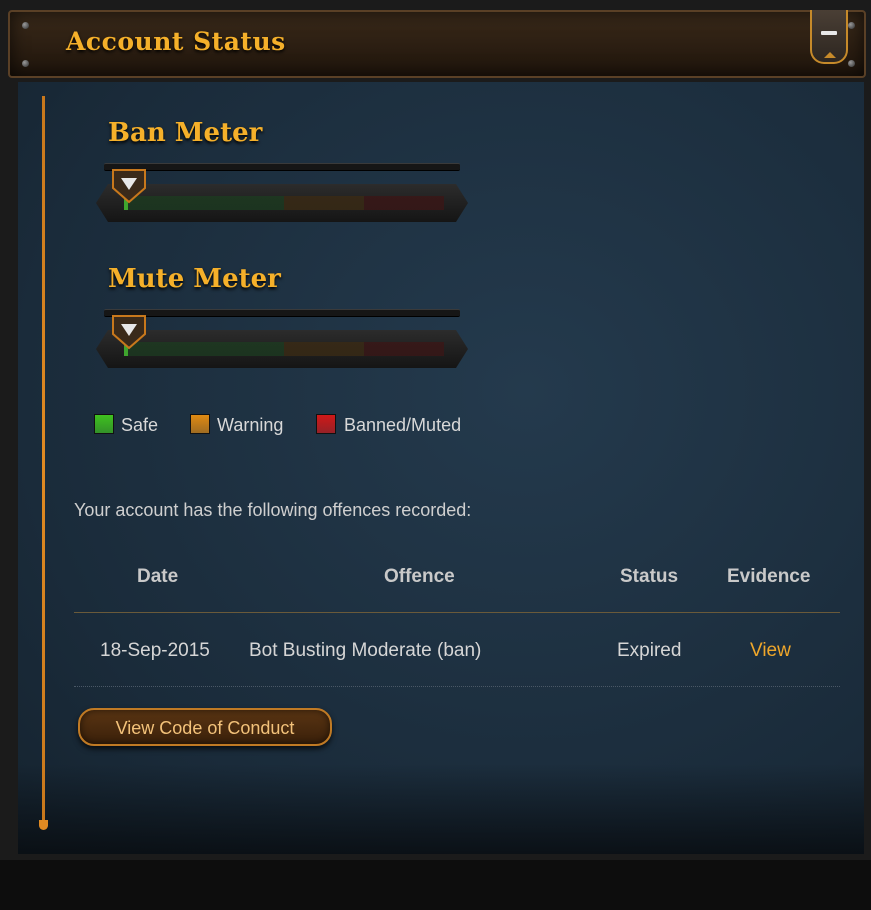  Describe the element at coordinates (326, 424) in the screenshot. I see `banned-swatch-icon` at that location.